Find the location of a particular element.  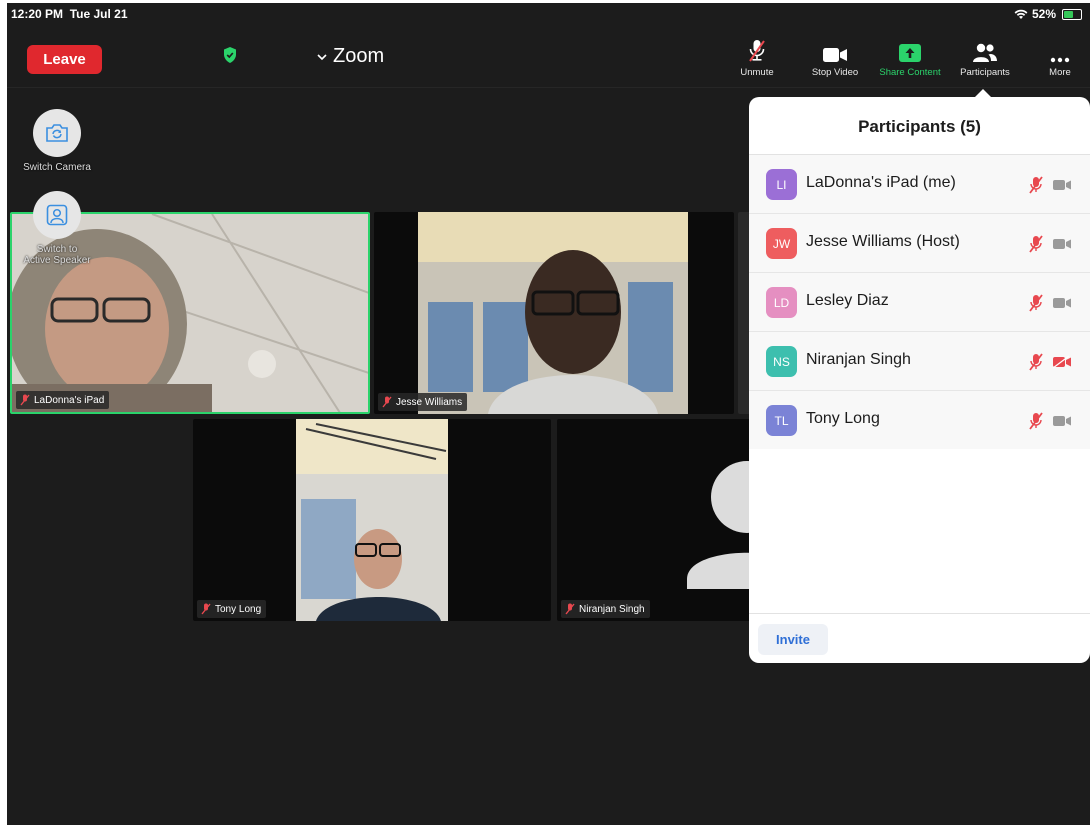

active-speaker-icon is located at coordinates (57, 215).